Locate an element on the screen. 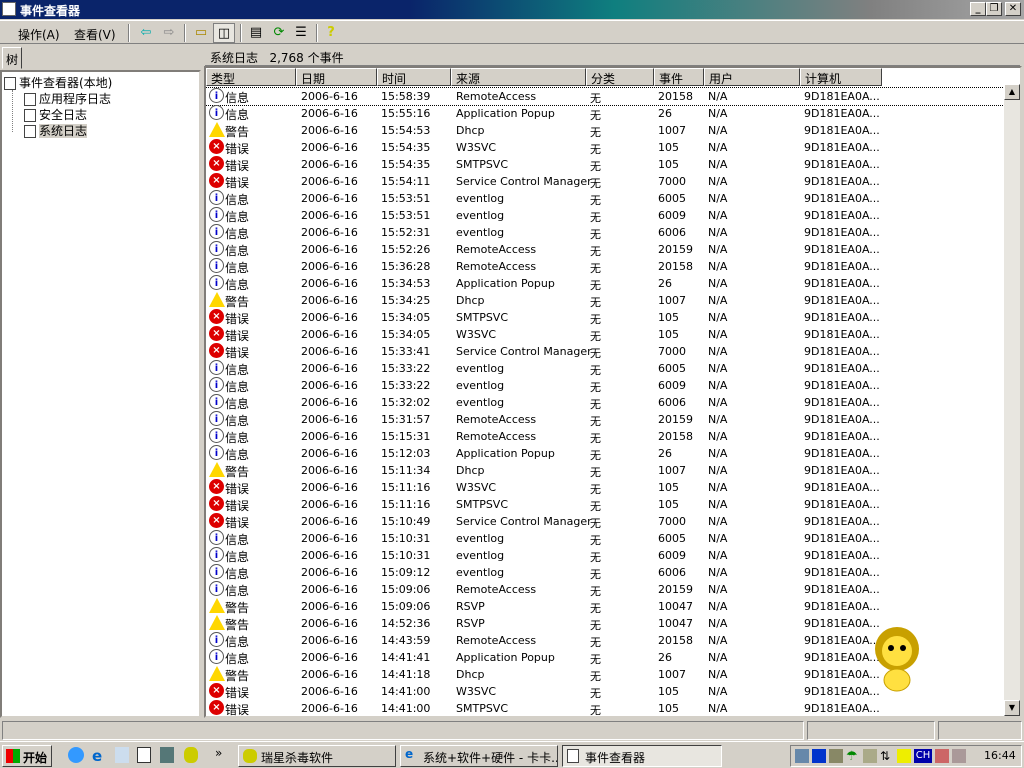 The image size is (1024, 768). warning-icon is located at coordinates (217, 129).